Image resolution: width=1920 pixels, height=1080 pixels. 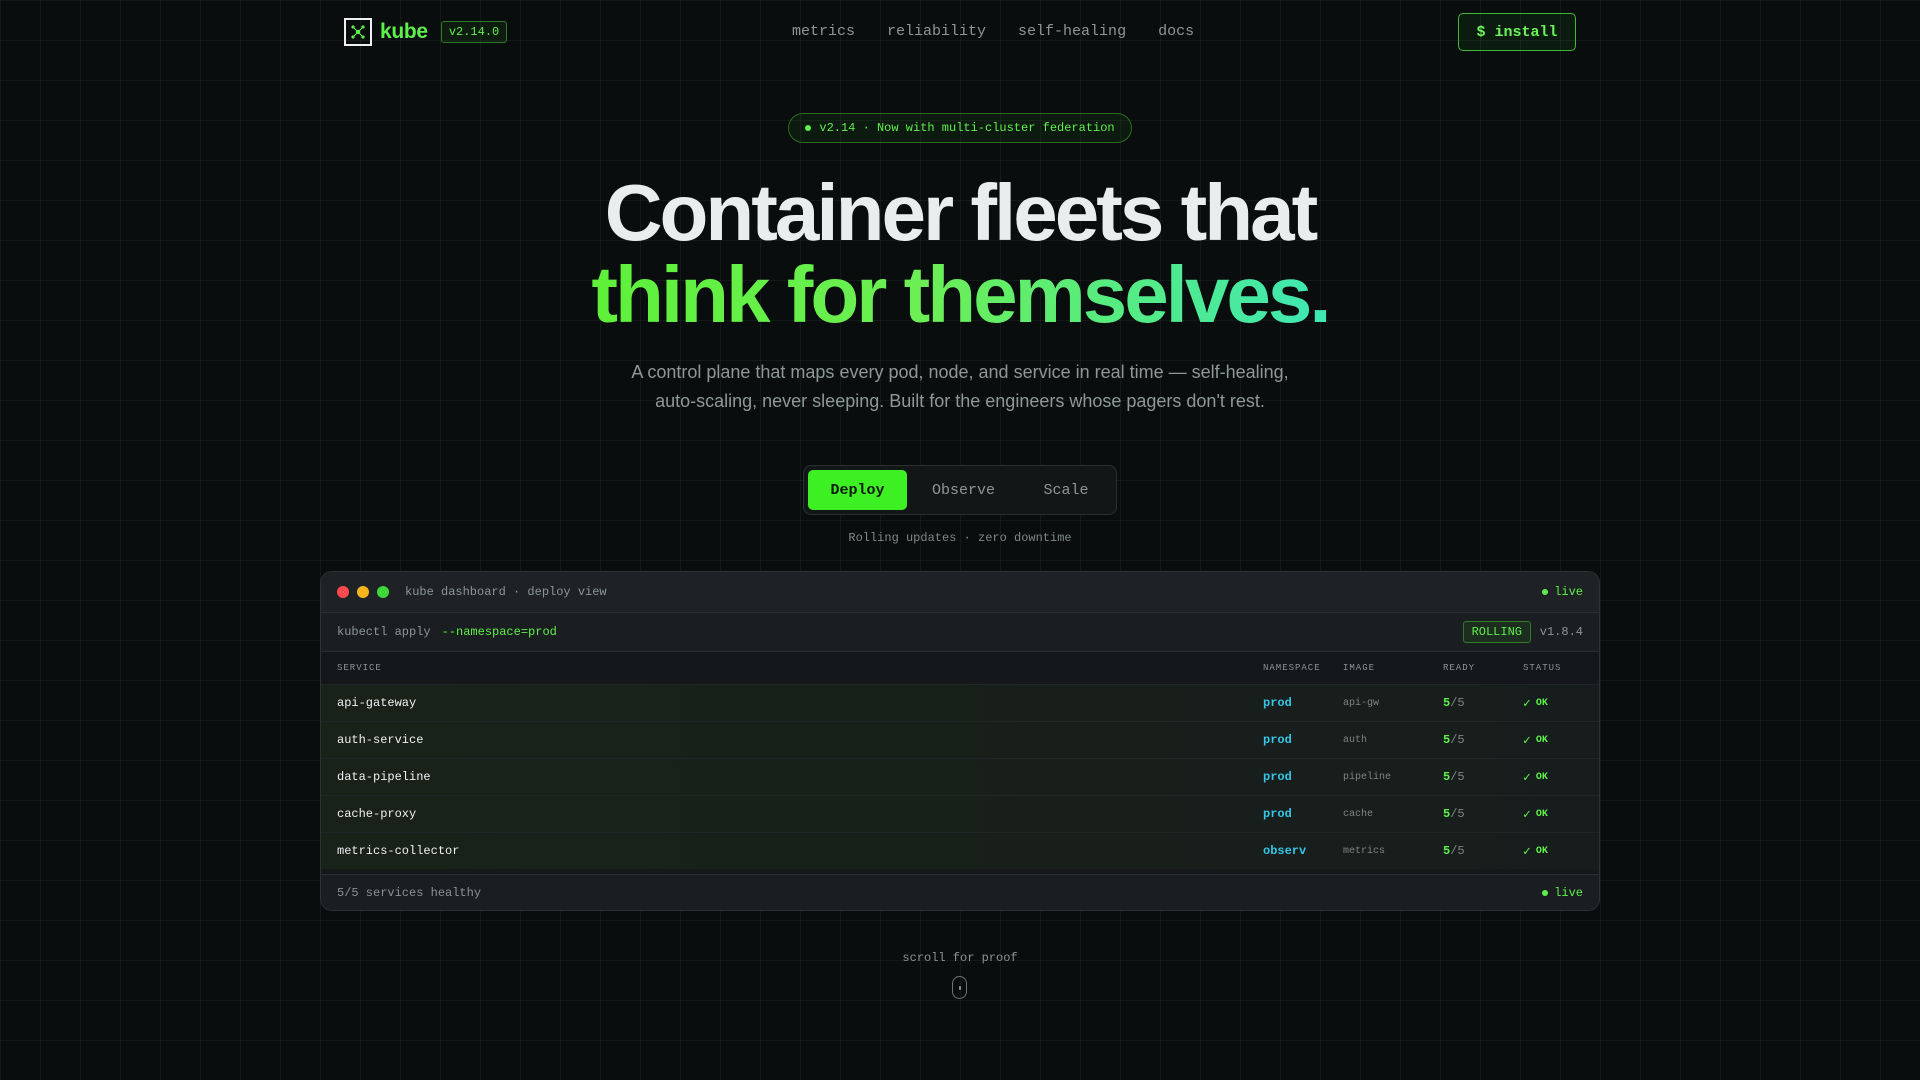 I want to click on service-name: data-pipeline, so click(x=384, y=777).